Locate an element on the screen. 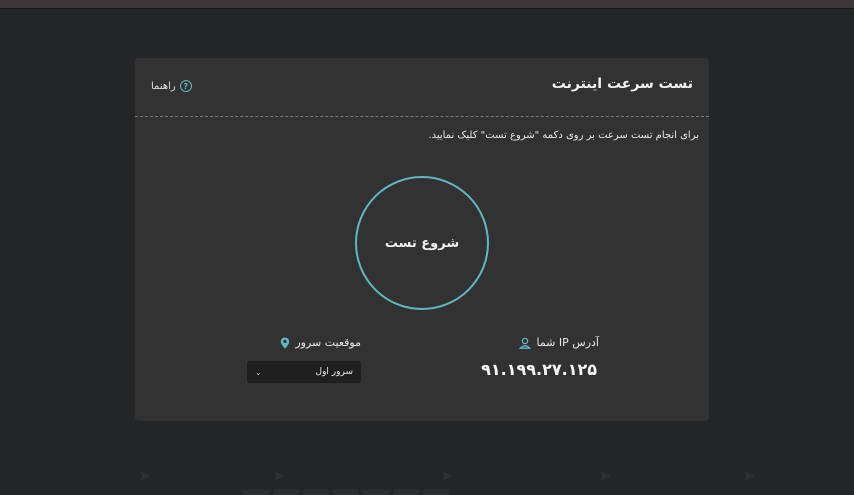 The height and width of the screenshot is (495, 854). help-link: ? راهنما is located at coordinates (171, 86).